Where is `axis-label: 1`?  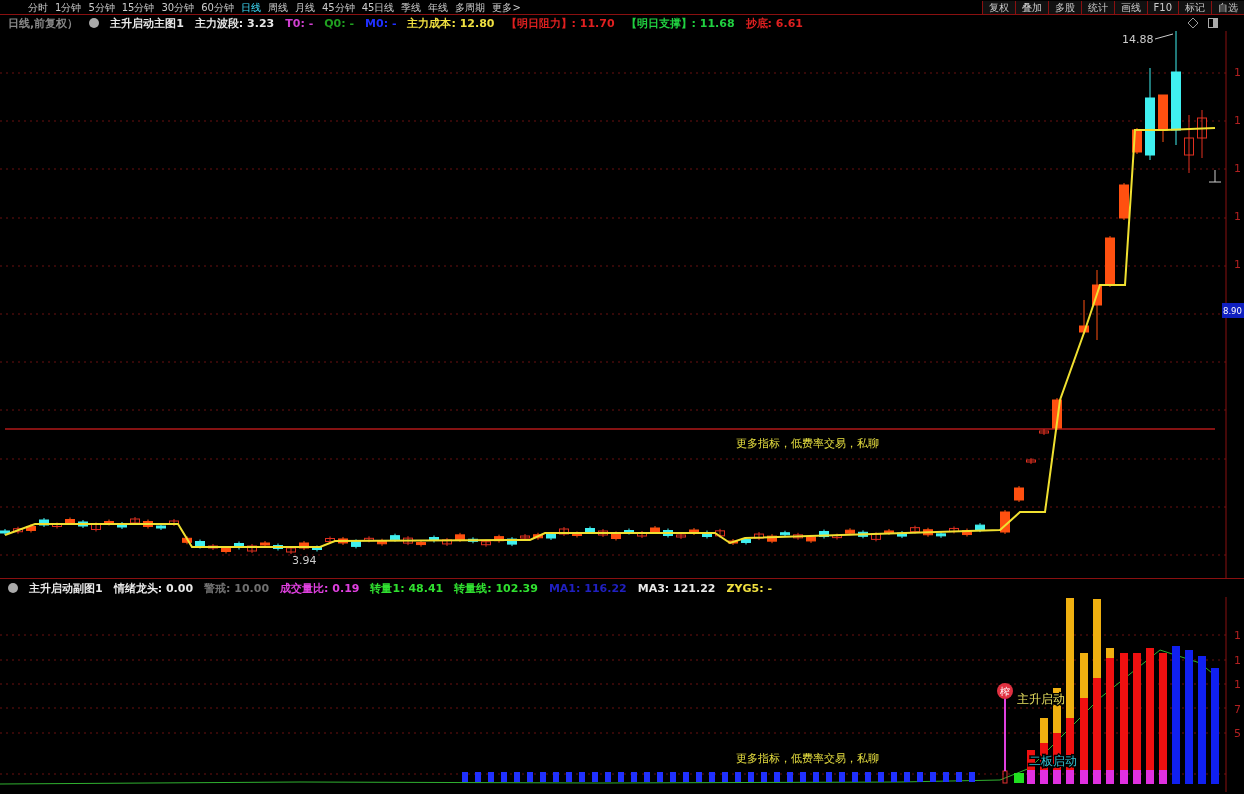 axis-label: 1 is located at coordinates (1237, 684).